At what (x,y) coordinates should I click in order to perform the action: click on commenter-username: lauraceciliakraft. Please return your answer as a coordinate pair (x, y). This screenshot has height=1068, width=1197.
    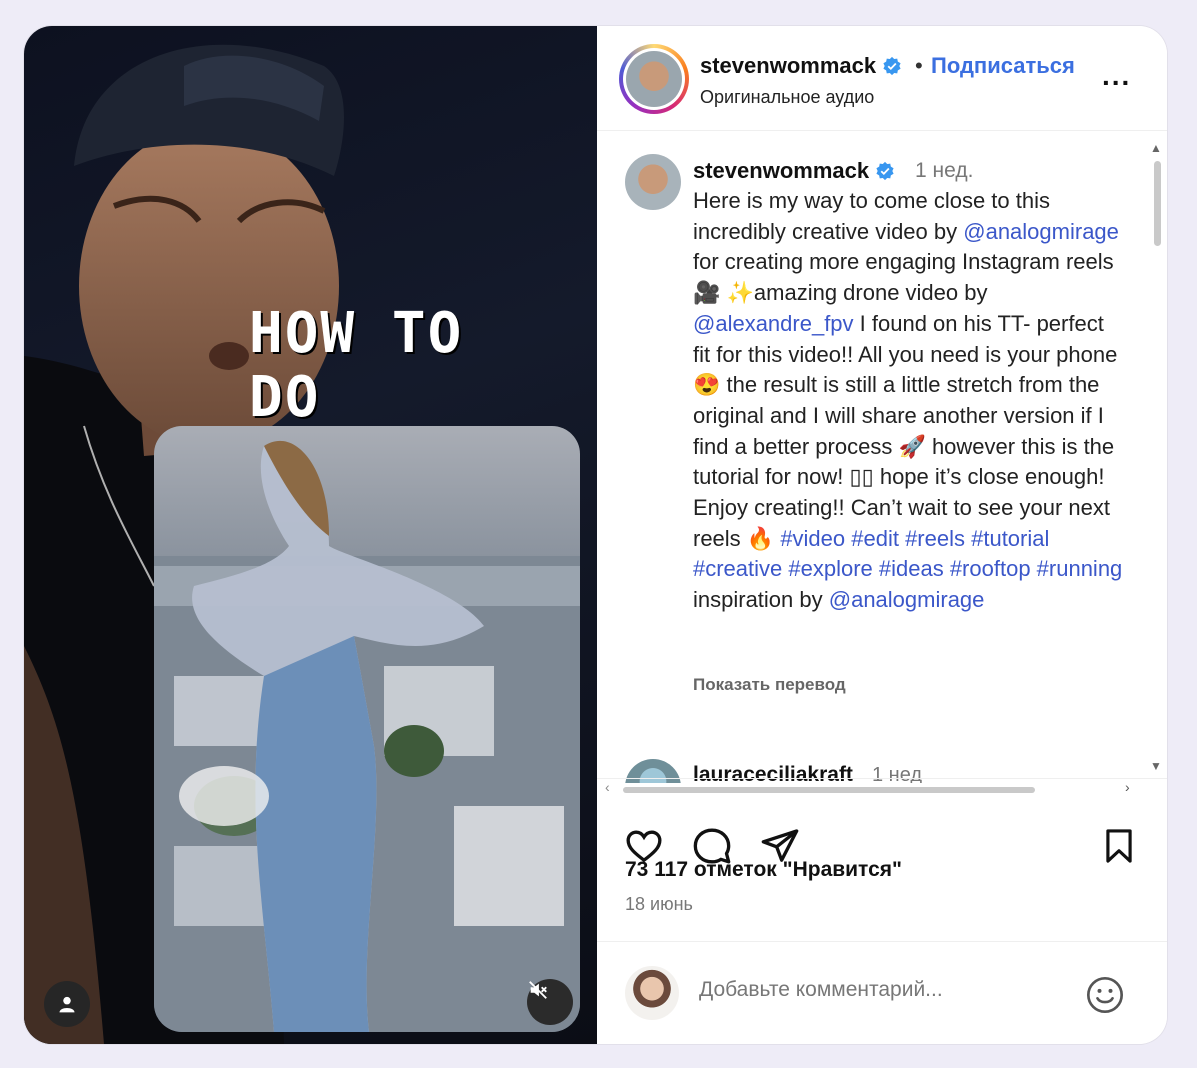
    Looking at the image, I should click on (773, 773).